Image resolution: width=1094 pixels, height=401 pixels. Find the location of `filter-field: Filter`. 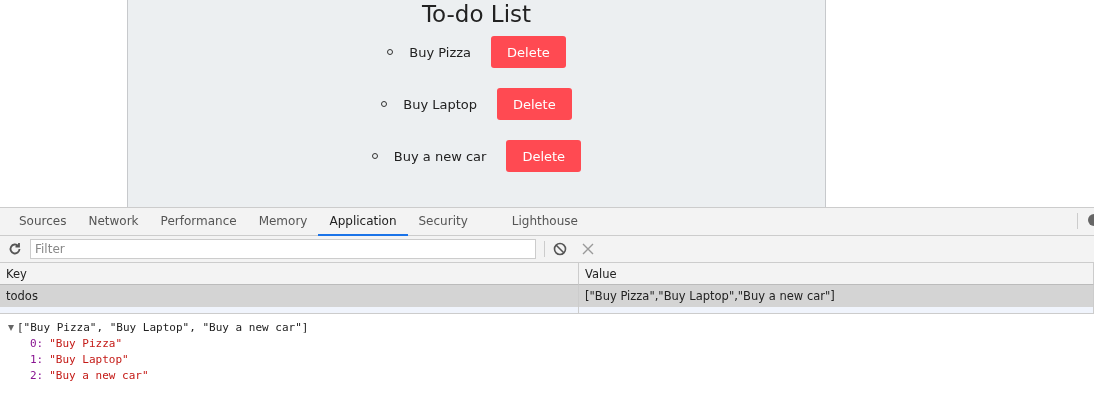

filter-field: Filter is located at coordinates (283, 249).